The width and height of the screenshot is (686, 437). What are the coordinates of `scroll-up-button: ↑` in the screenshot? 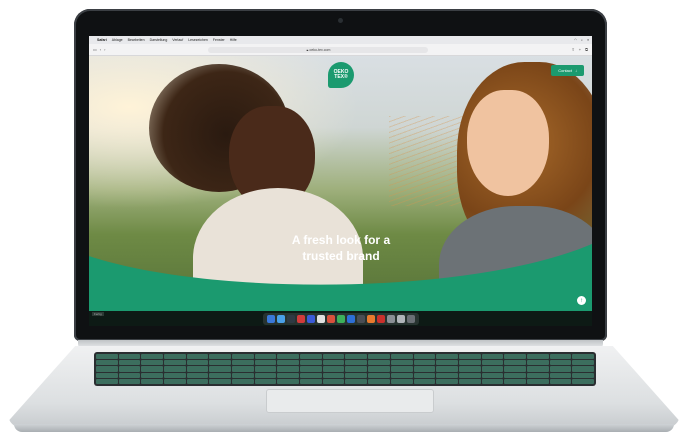 It's located at (581, 300).